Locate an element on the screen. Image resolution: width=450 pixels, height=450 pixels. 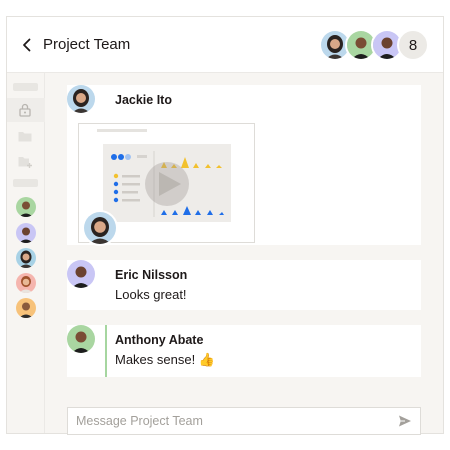
sidebar is located at coordinates (26, 253).